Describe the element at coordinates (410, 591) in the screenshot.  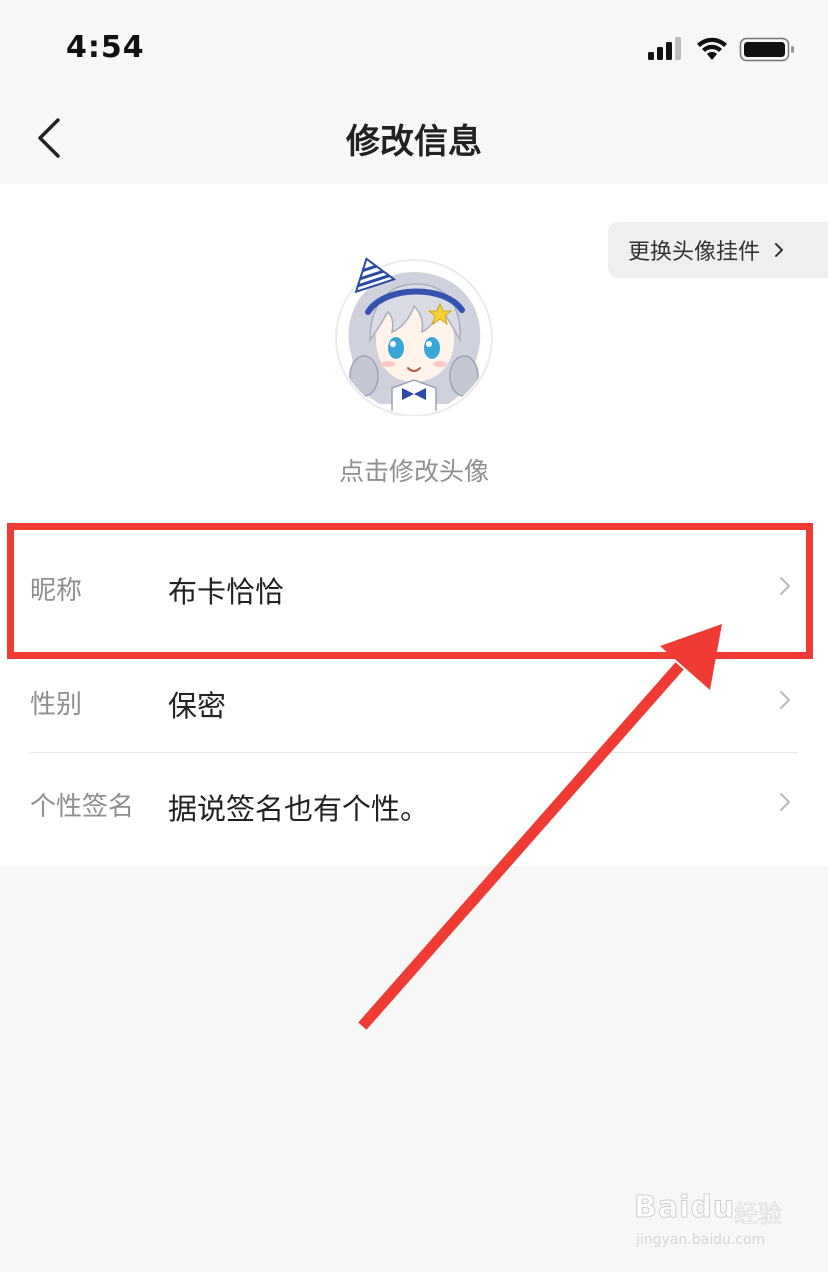
I see `annotation-highlight-box` at that location.